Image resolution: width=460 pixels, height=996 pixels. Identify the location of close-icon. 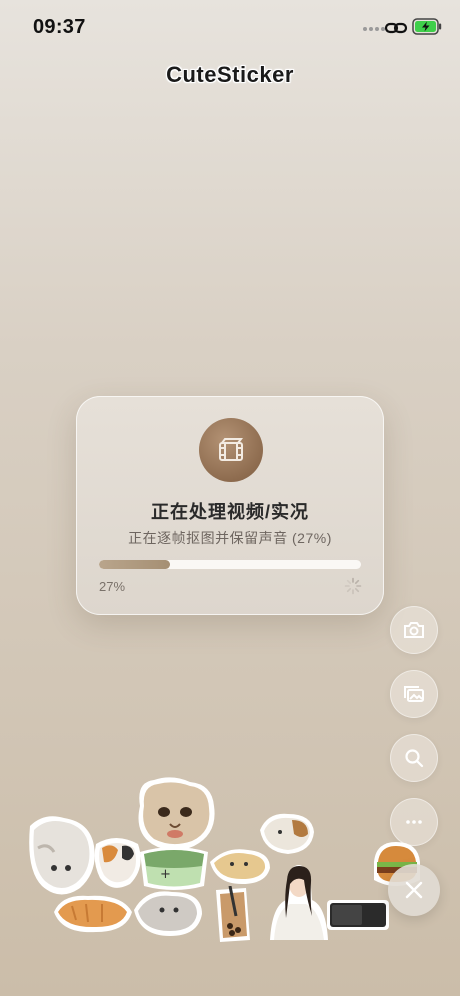
(414, 890).